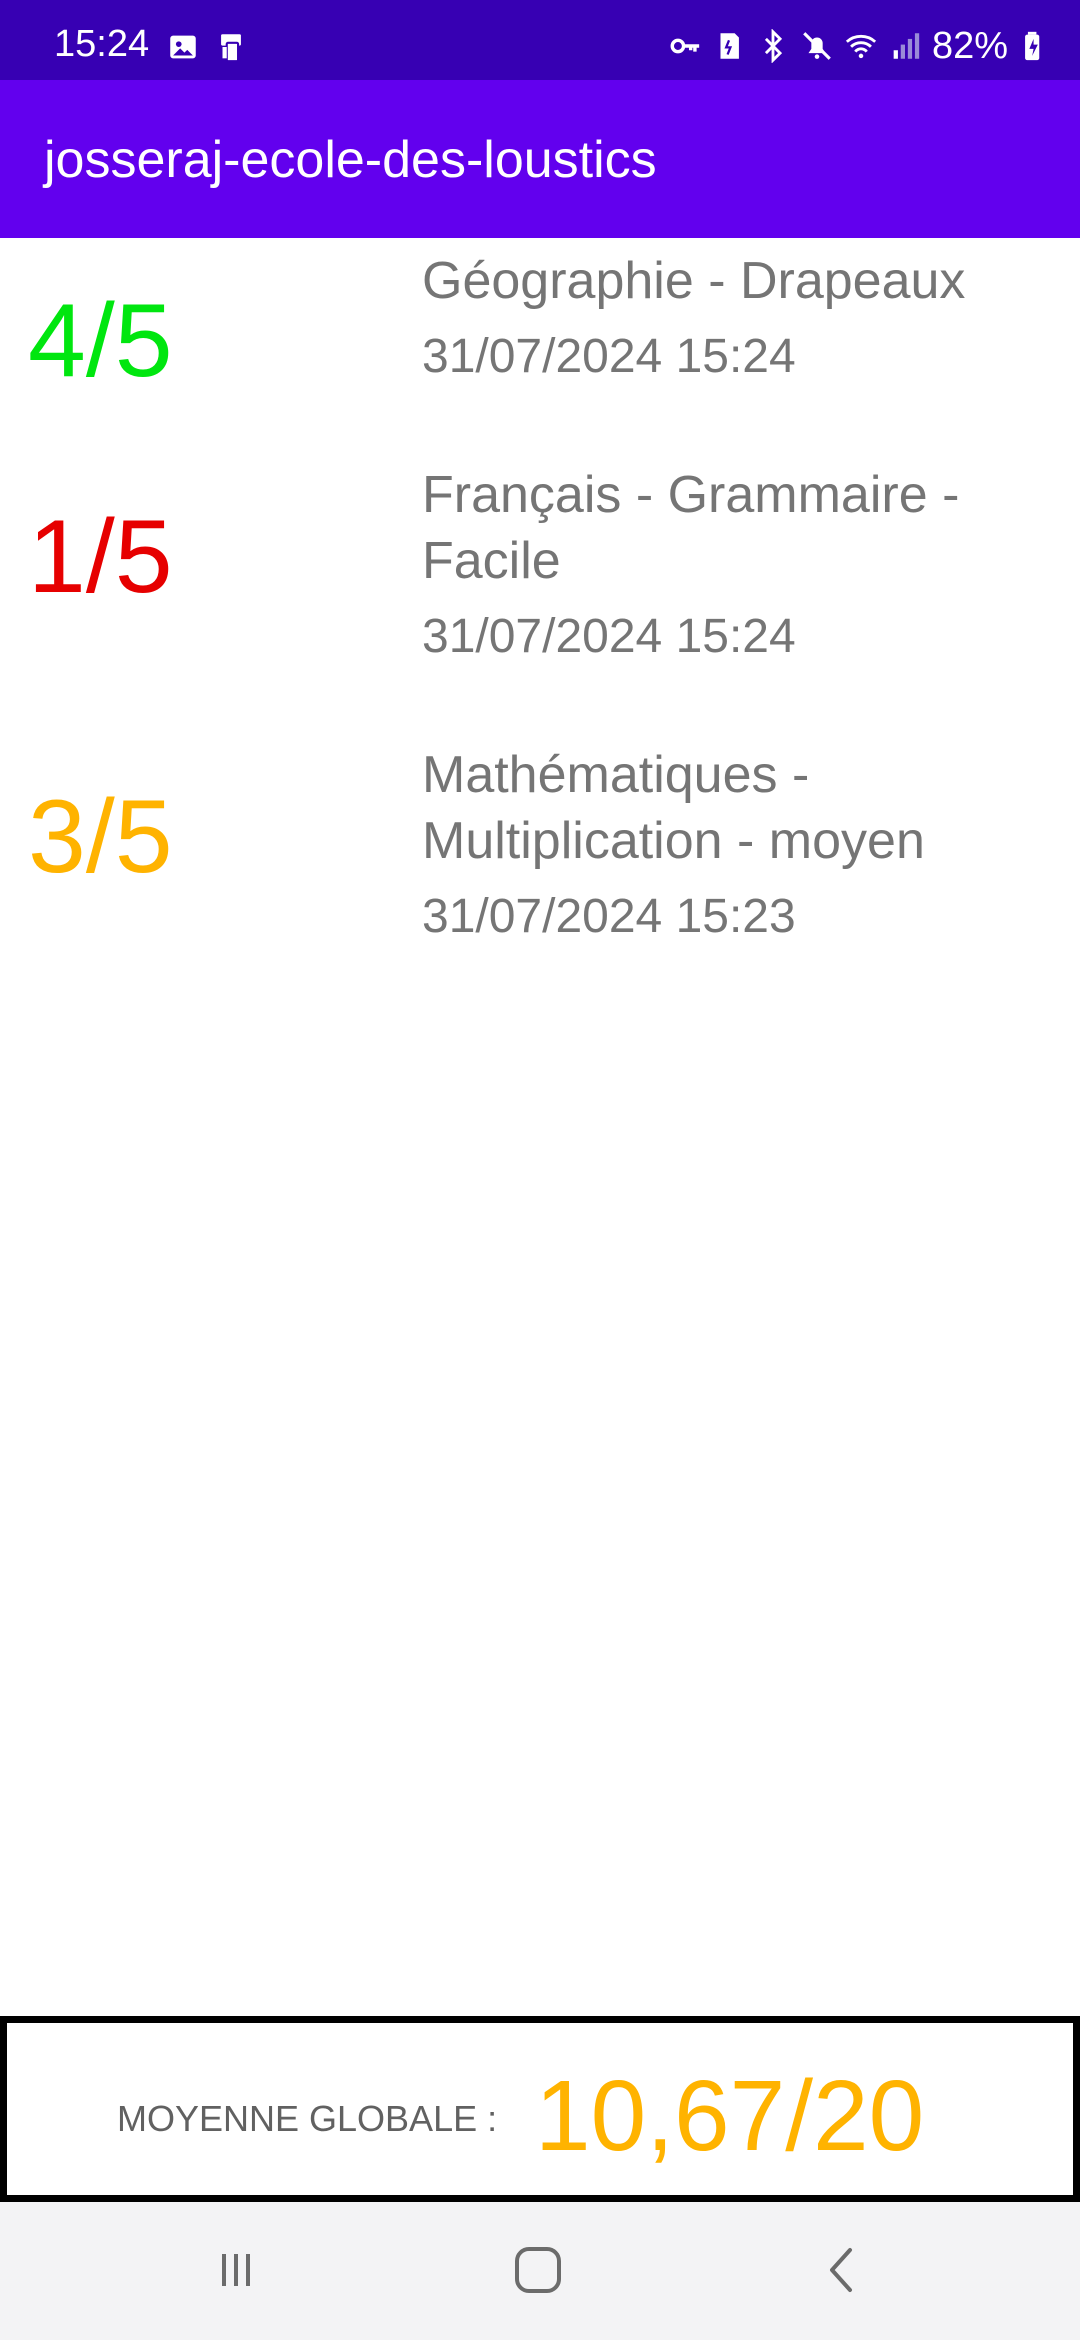 Image resolution: width=1080 pixels, height=2340 pixels. I want to click on recent-apps-icon, so click(236, 2272).